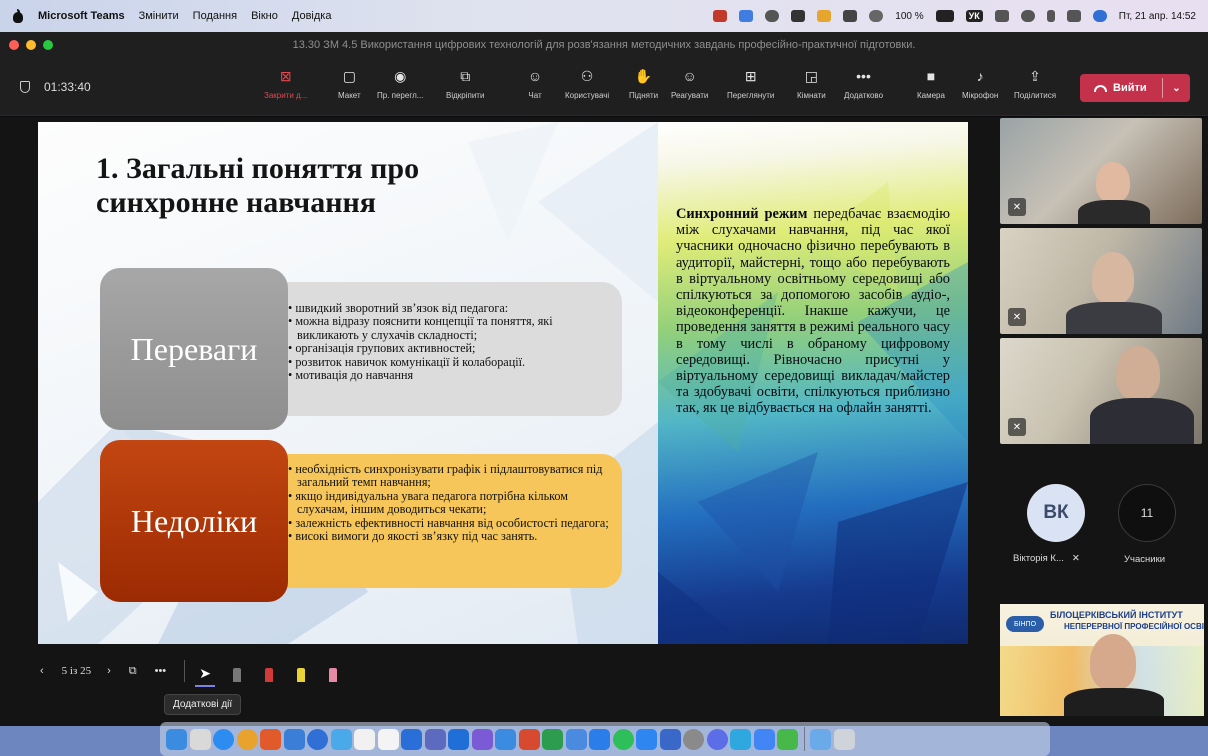  I want to click on trash-icon, so click(844, 739).